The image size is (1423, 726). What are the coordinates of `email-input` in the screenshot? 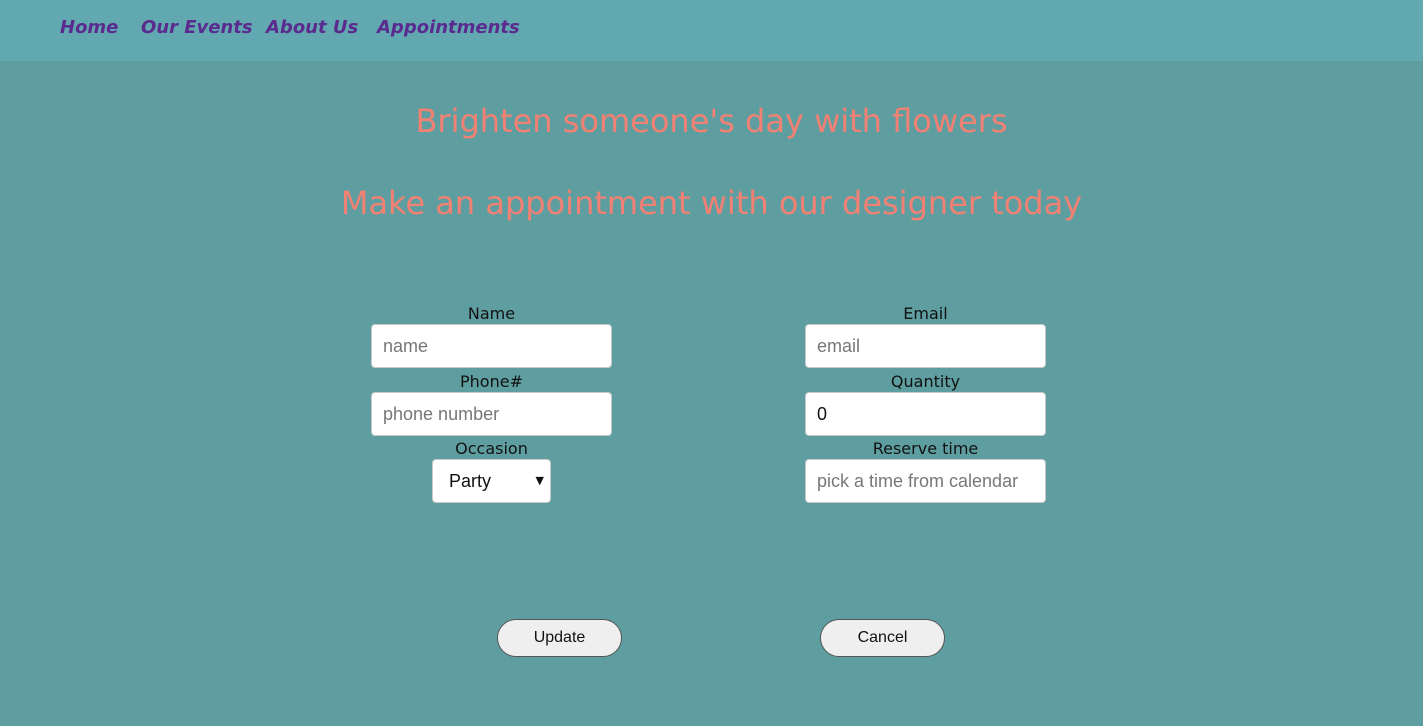 It's located at (925, 346).